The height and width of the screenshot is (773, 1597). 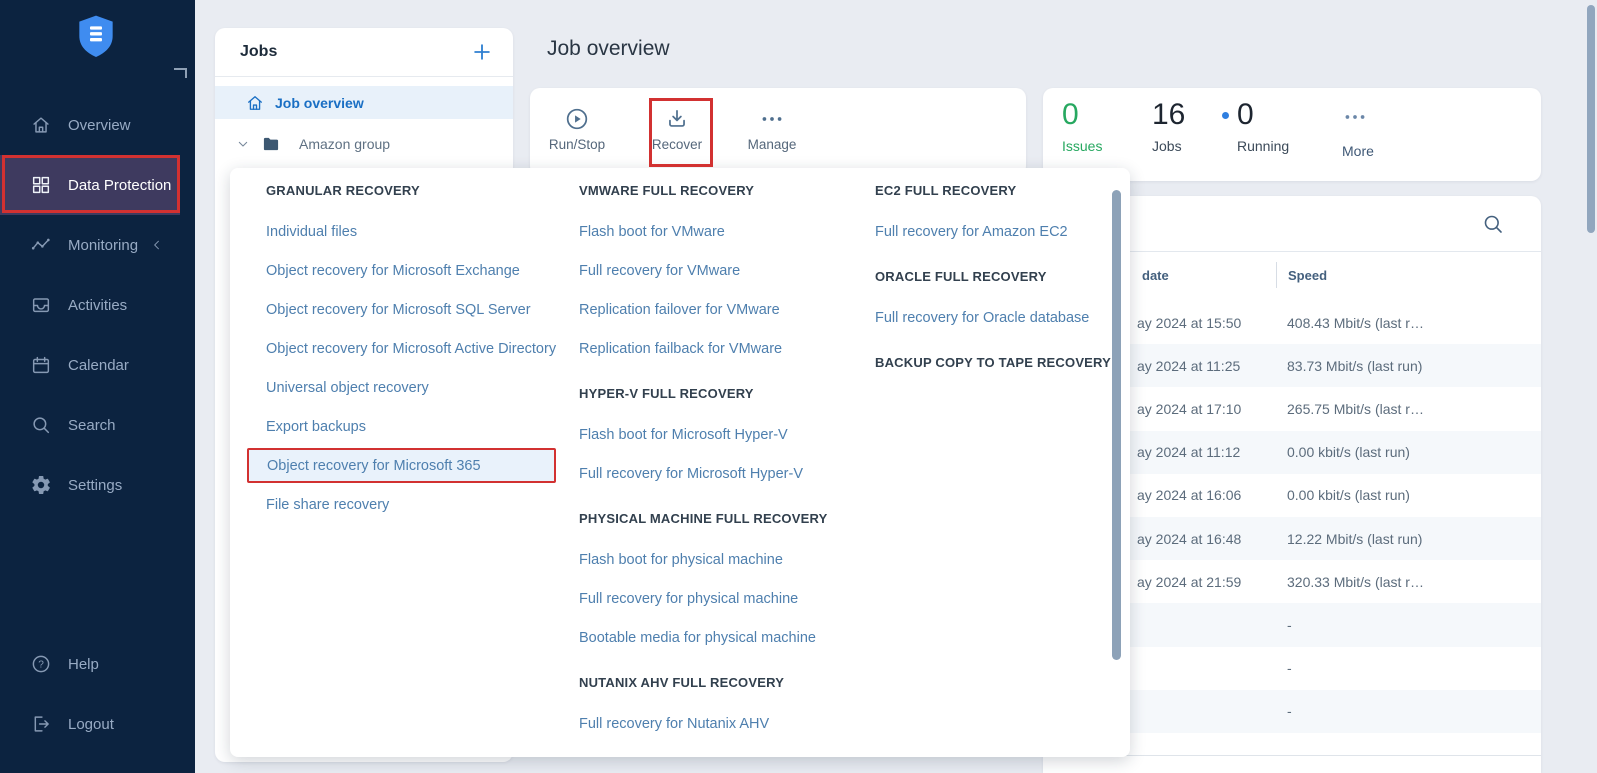 I want to click on menu-item: Flash boot for Microsoft Hyper-V, so click(x=724, y=434).